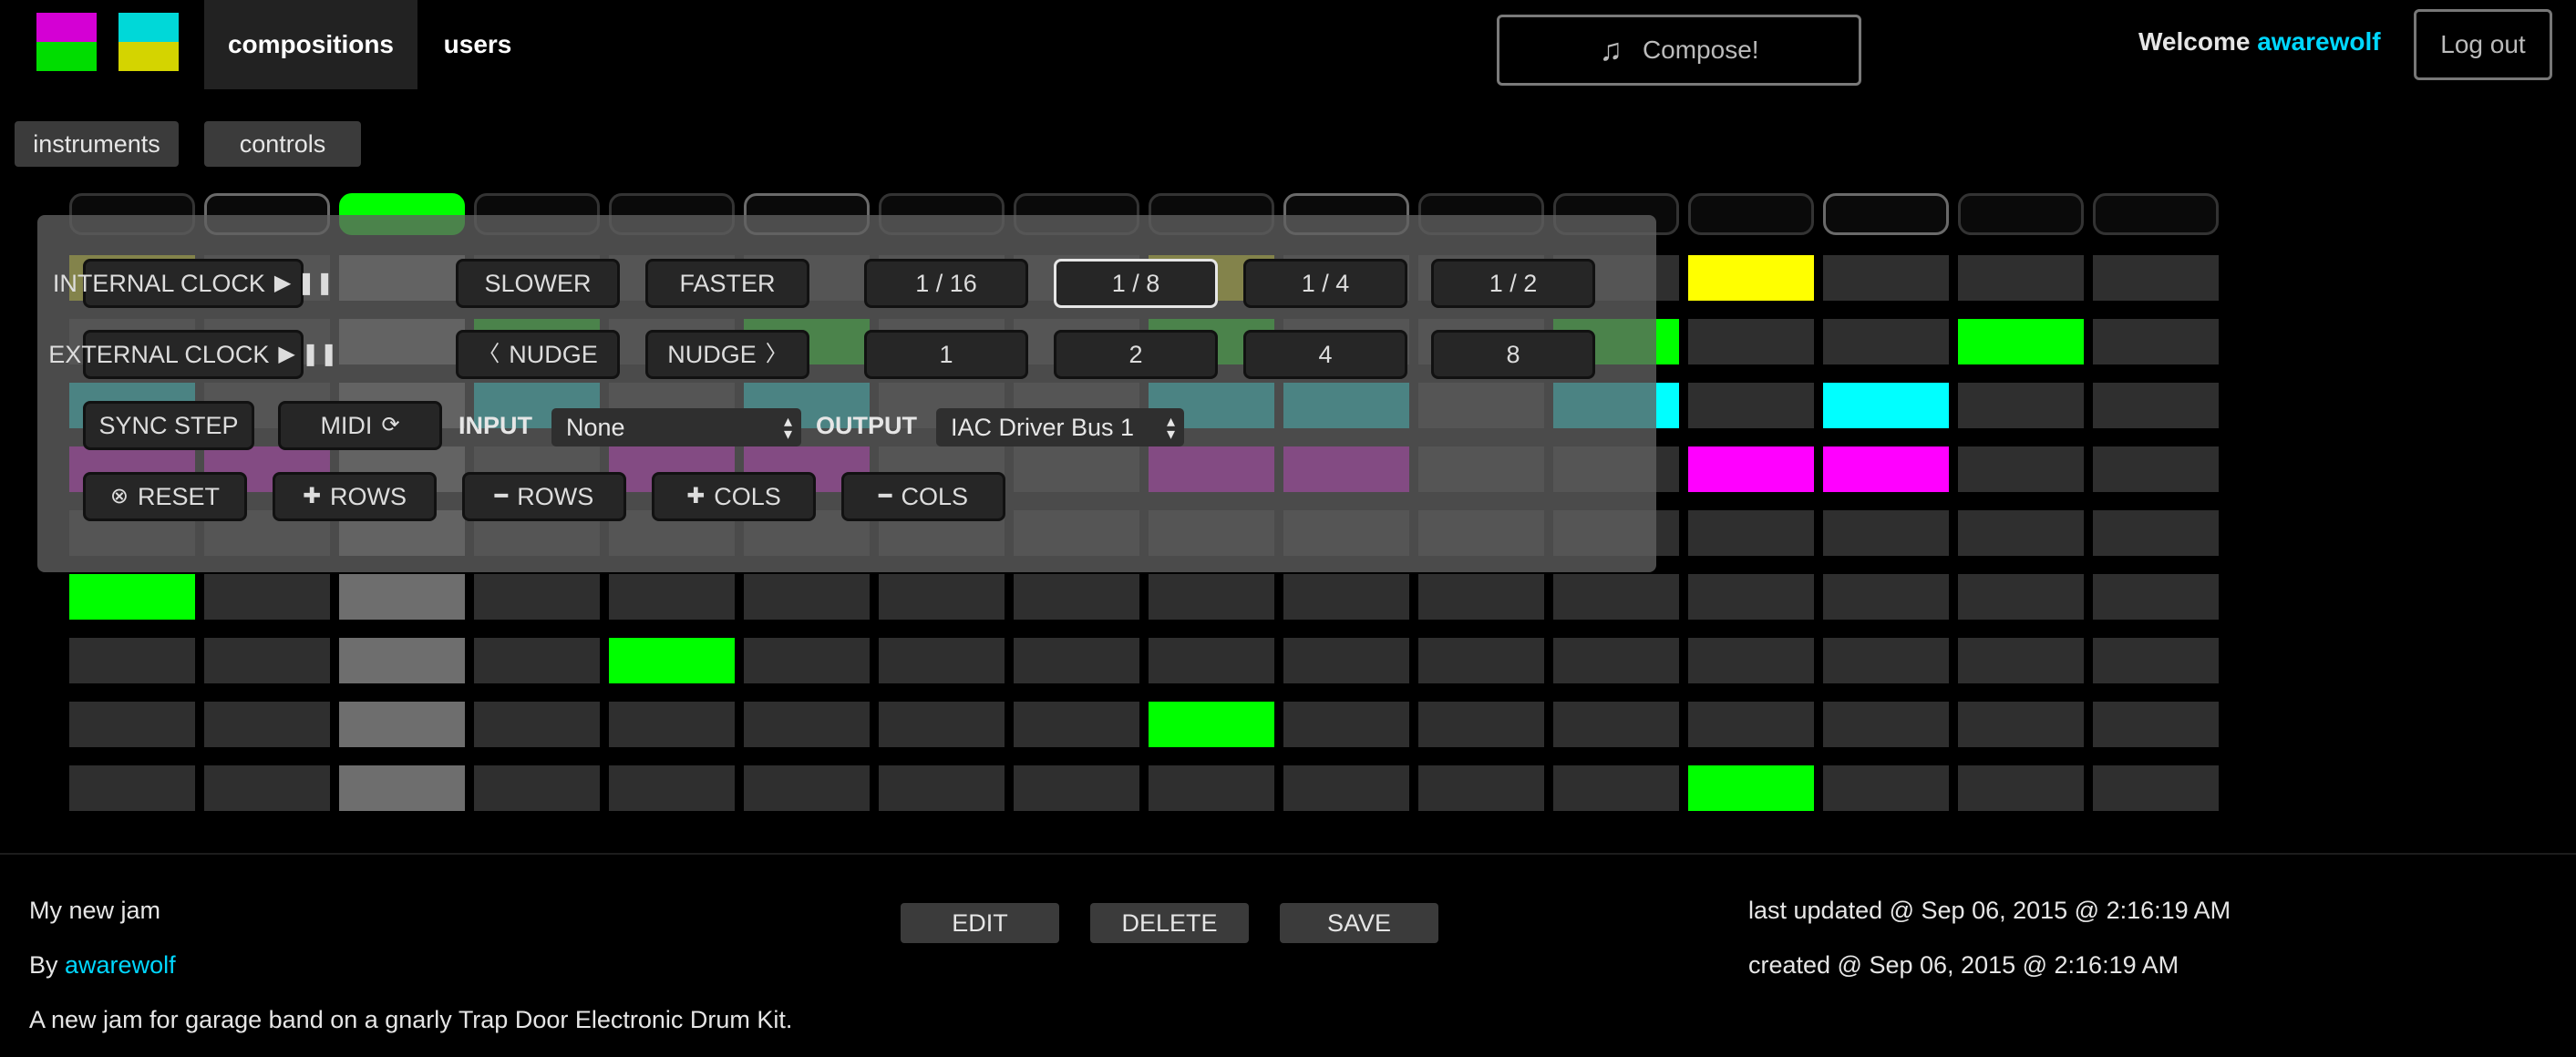 This screenshot has width=2576, height=1057. What do you see at coordinates (193, 283) in the screenshot?
I see `internal-clock-button: INTERNAL CLOCK ▶ ❚❚` at bounding box center [193, 283].